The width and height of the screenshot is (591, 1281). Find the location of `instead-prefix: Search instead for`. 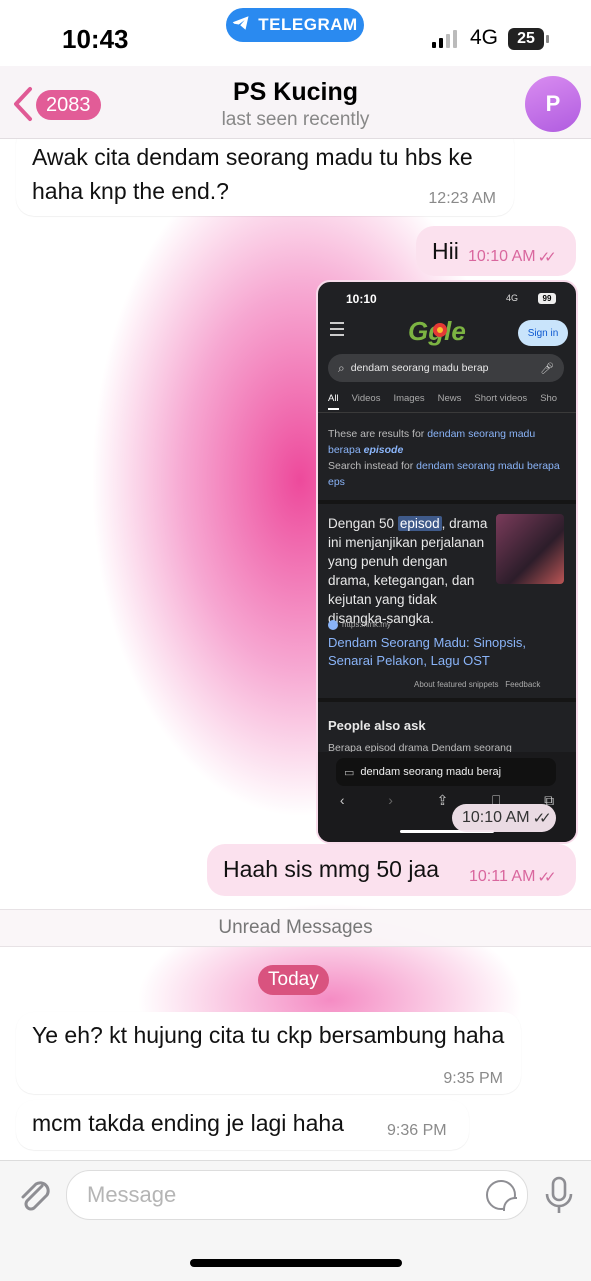

instead-prefix: Search instead for is located at coordinates (372, 466).